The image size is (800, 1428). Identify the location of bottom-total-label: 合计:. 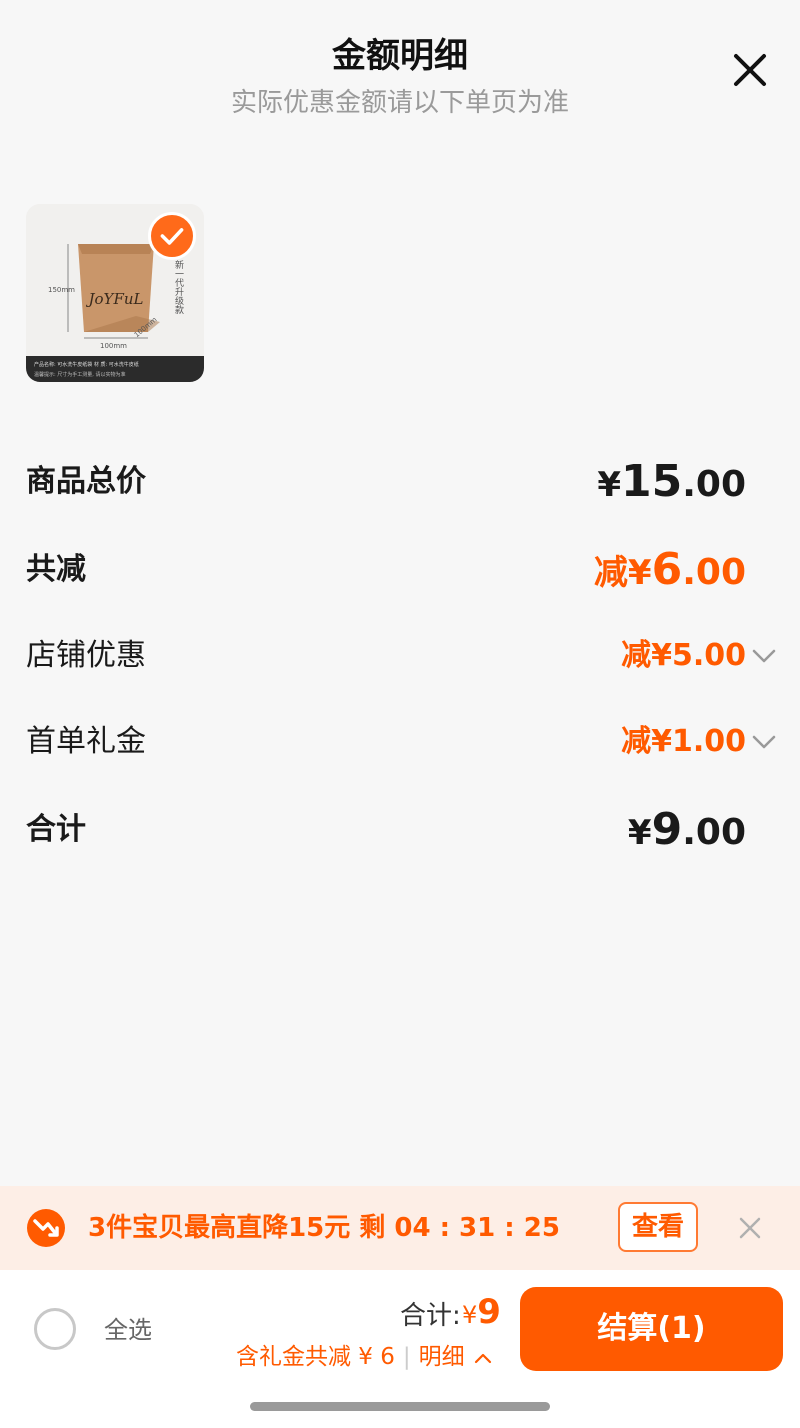
(430, 1316).